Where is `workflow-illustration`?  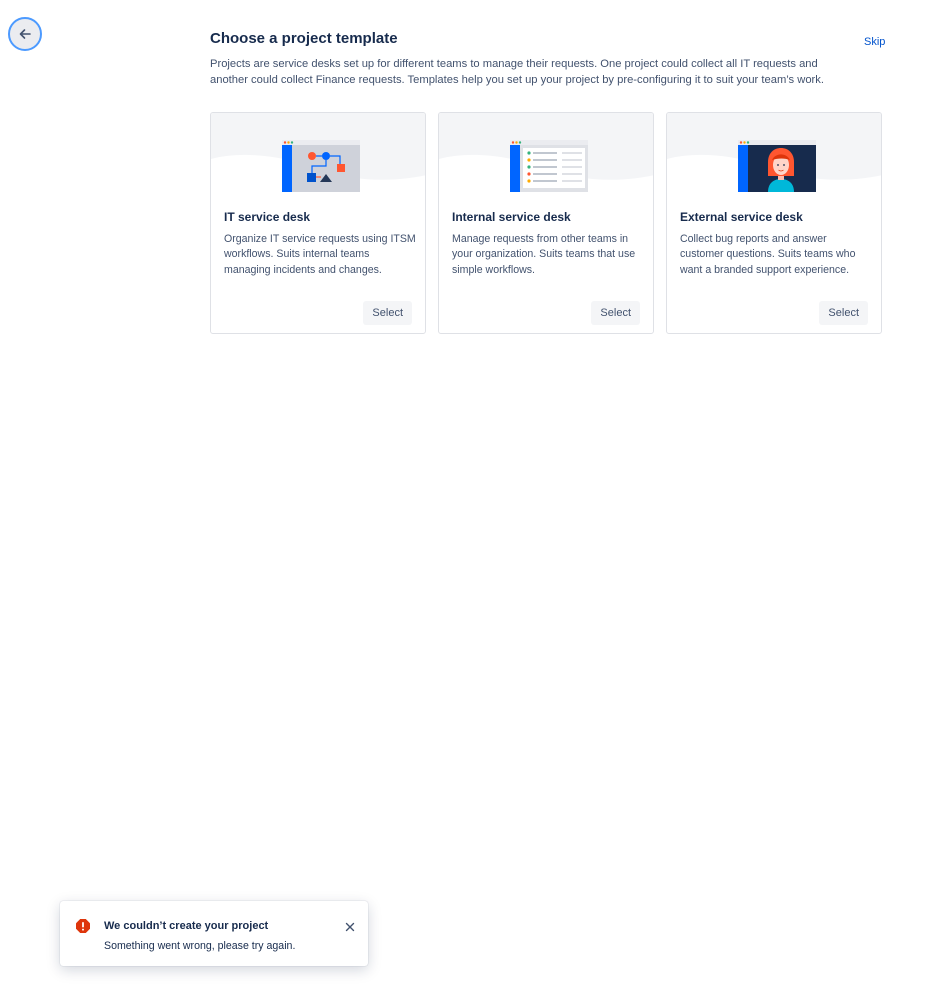 workflow-illustration is located at coordinates (321, 166).